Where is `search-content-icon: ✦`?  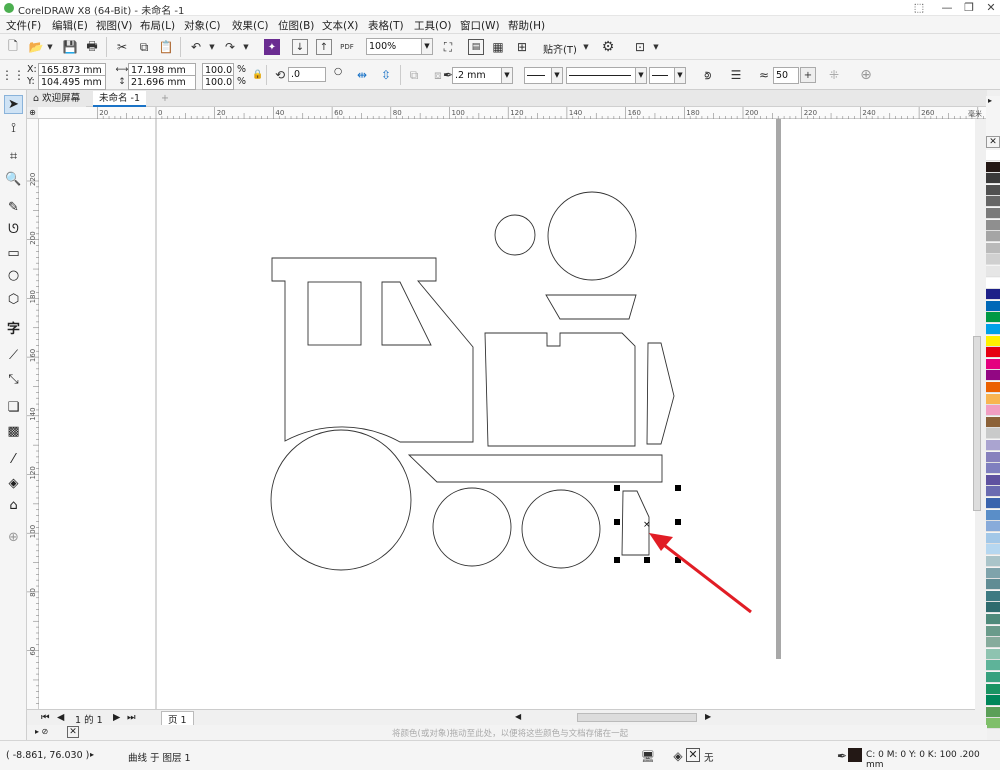
search-content-icon: ✦ is located at coordinates (272, 47).